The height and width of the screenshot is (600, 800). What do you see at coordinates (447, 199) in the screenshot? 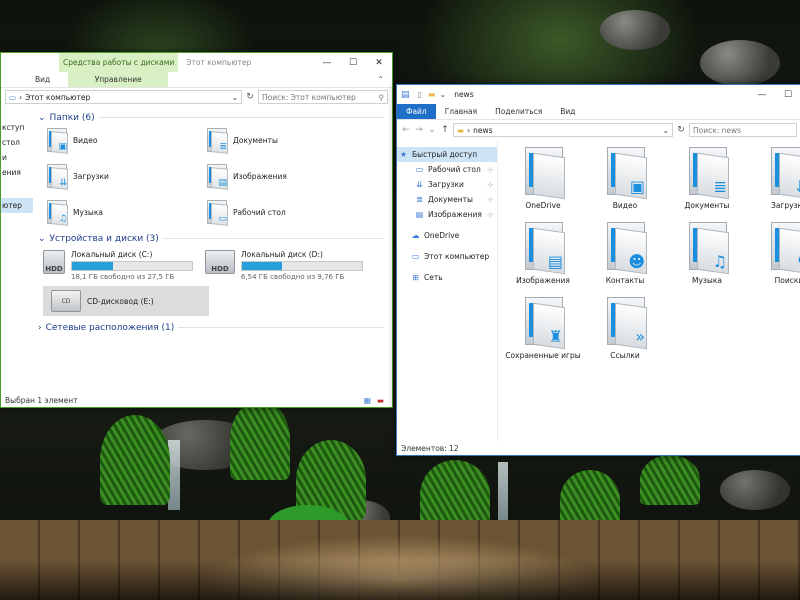
I see `nav-item: ≣ Документы ⊹` at bounding box center [447, 199].